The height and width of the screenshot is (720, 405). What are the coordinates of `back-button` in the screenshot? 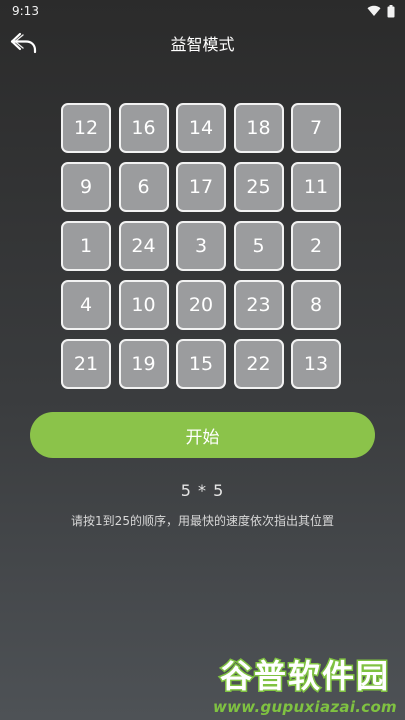 It's located at (24, 43).